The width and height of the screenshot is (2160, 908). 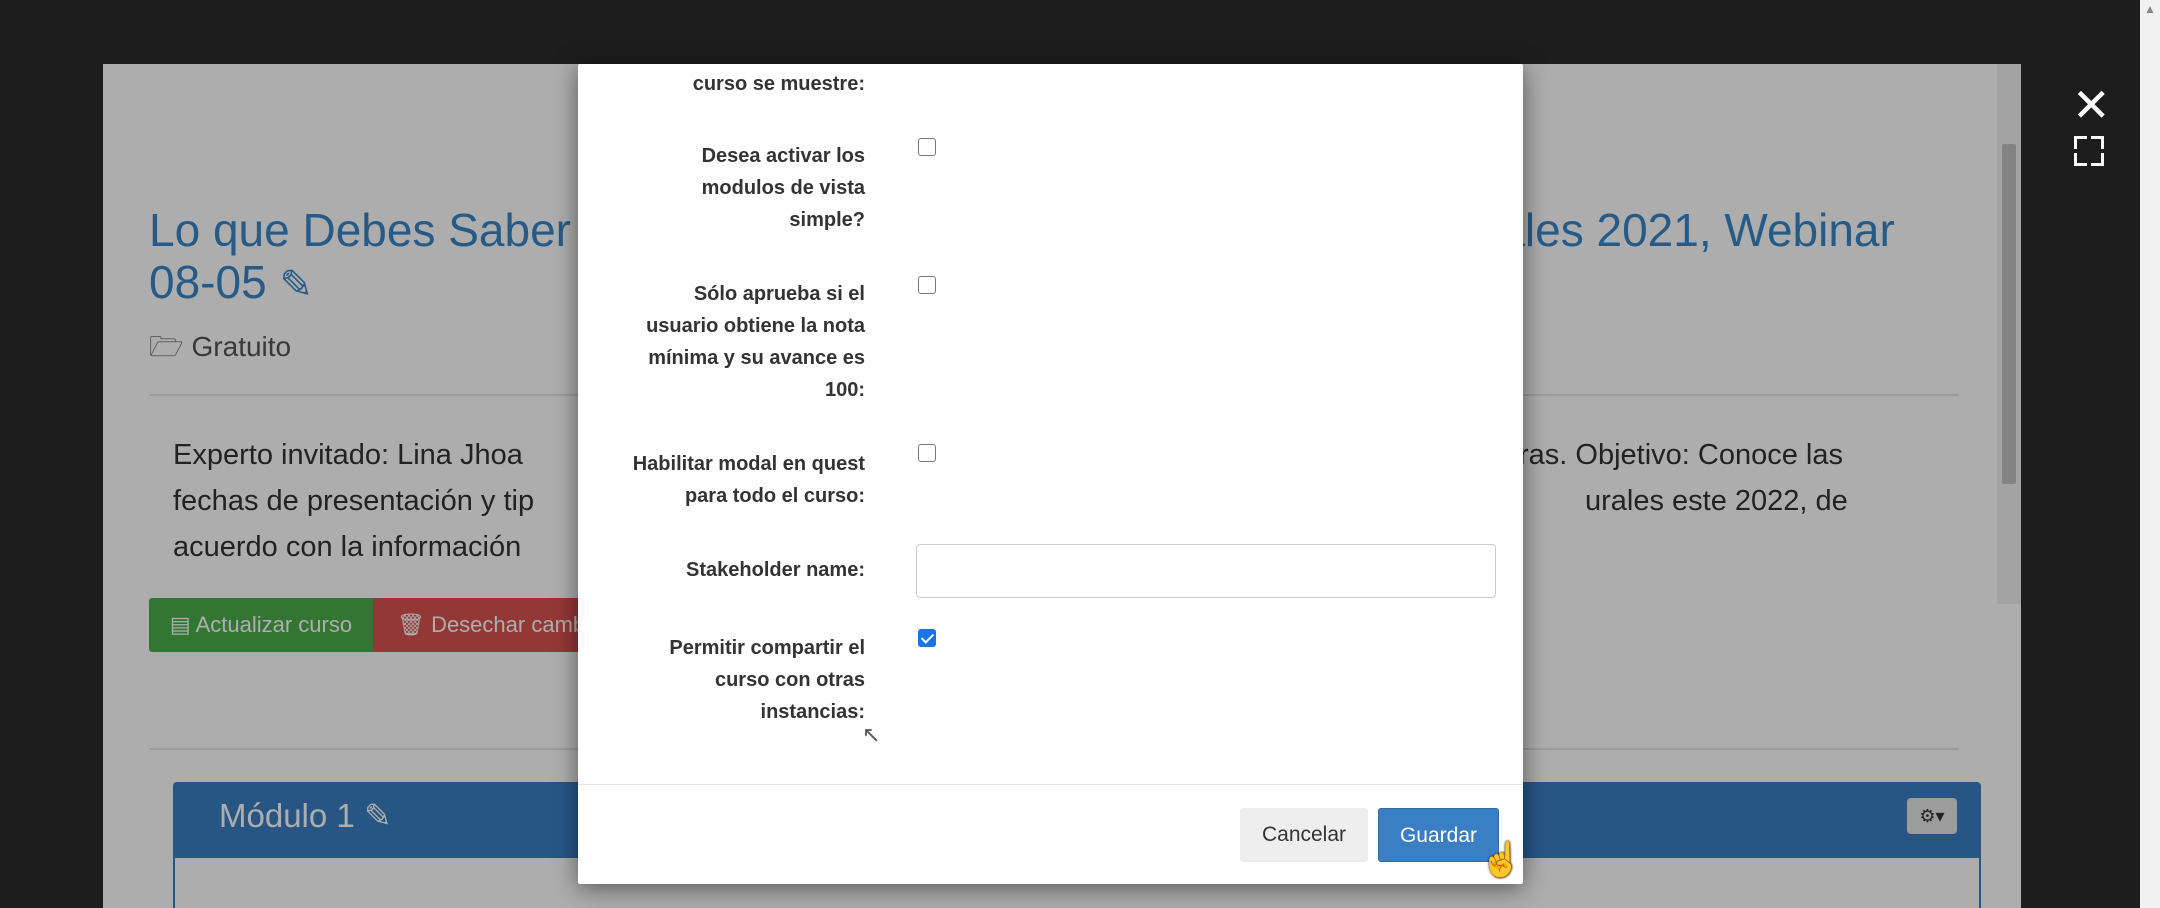 What do you see at coordinates (2091, 105) in the screenshot?
I see `close-icon: ✕` at bounding box center [2091, 105].